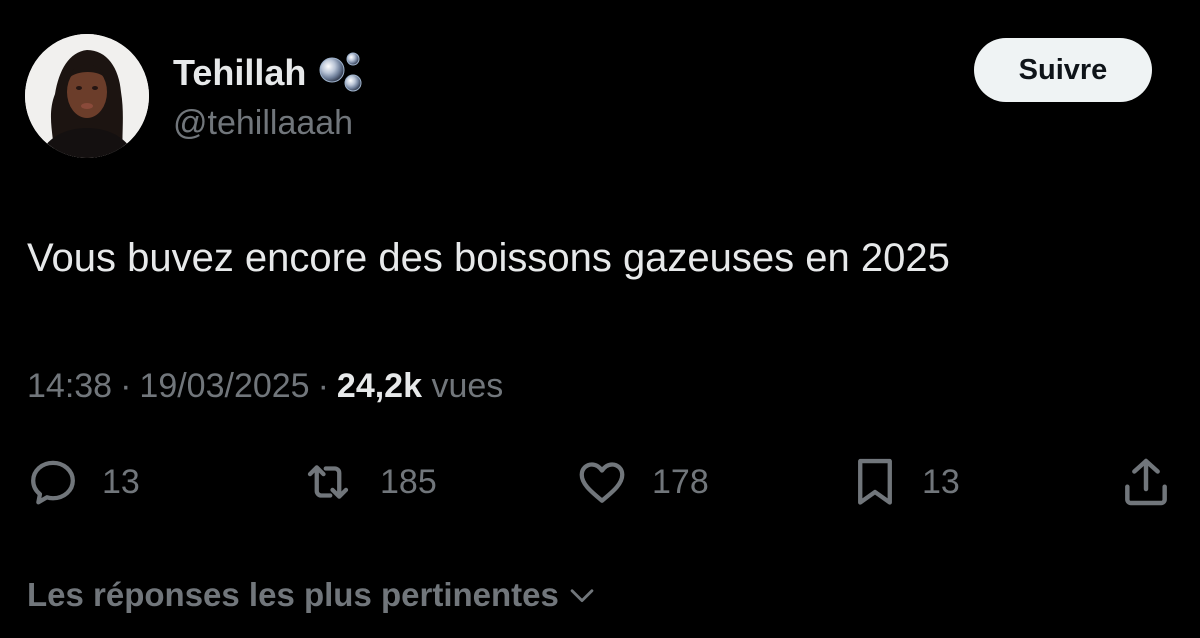 The height and width of the screenshot is (638, 1200). Describe the element at coordinates (83, 482) in the screenshot. I see `reply-button: 13` at that location.